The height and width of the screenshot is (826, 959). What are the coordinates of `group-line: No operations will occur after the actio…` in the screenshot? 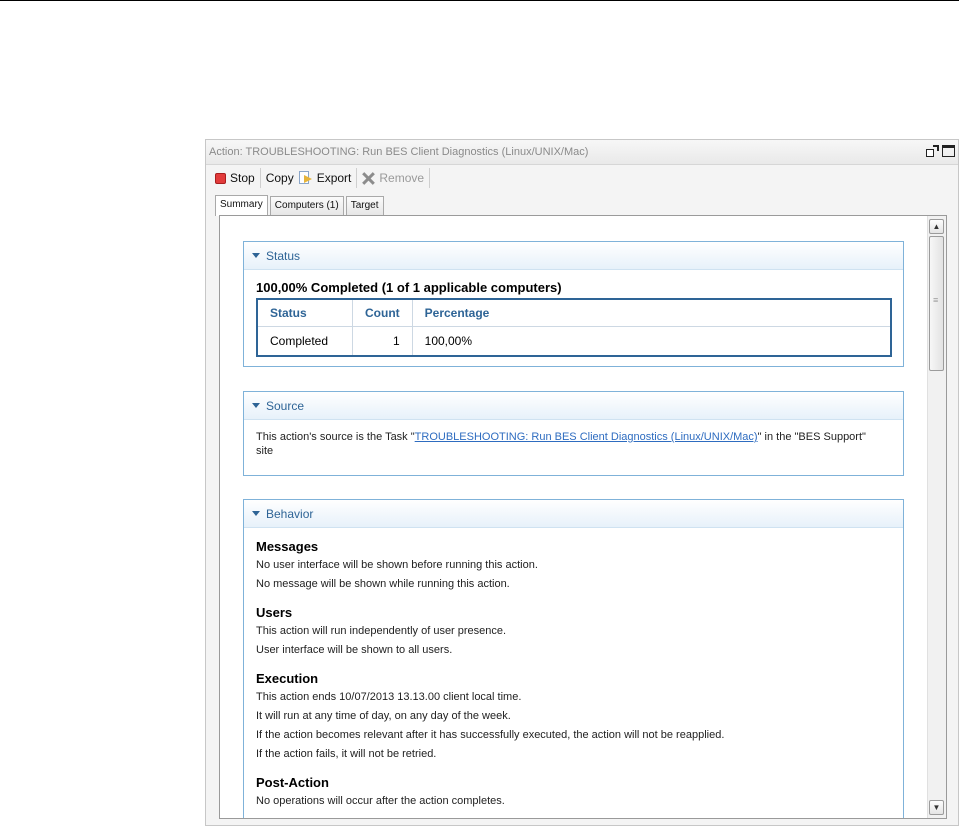 It's located at (380, 801).